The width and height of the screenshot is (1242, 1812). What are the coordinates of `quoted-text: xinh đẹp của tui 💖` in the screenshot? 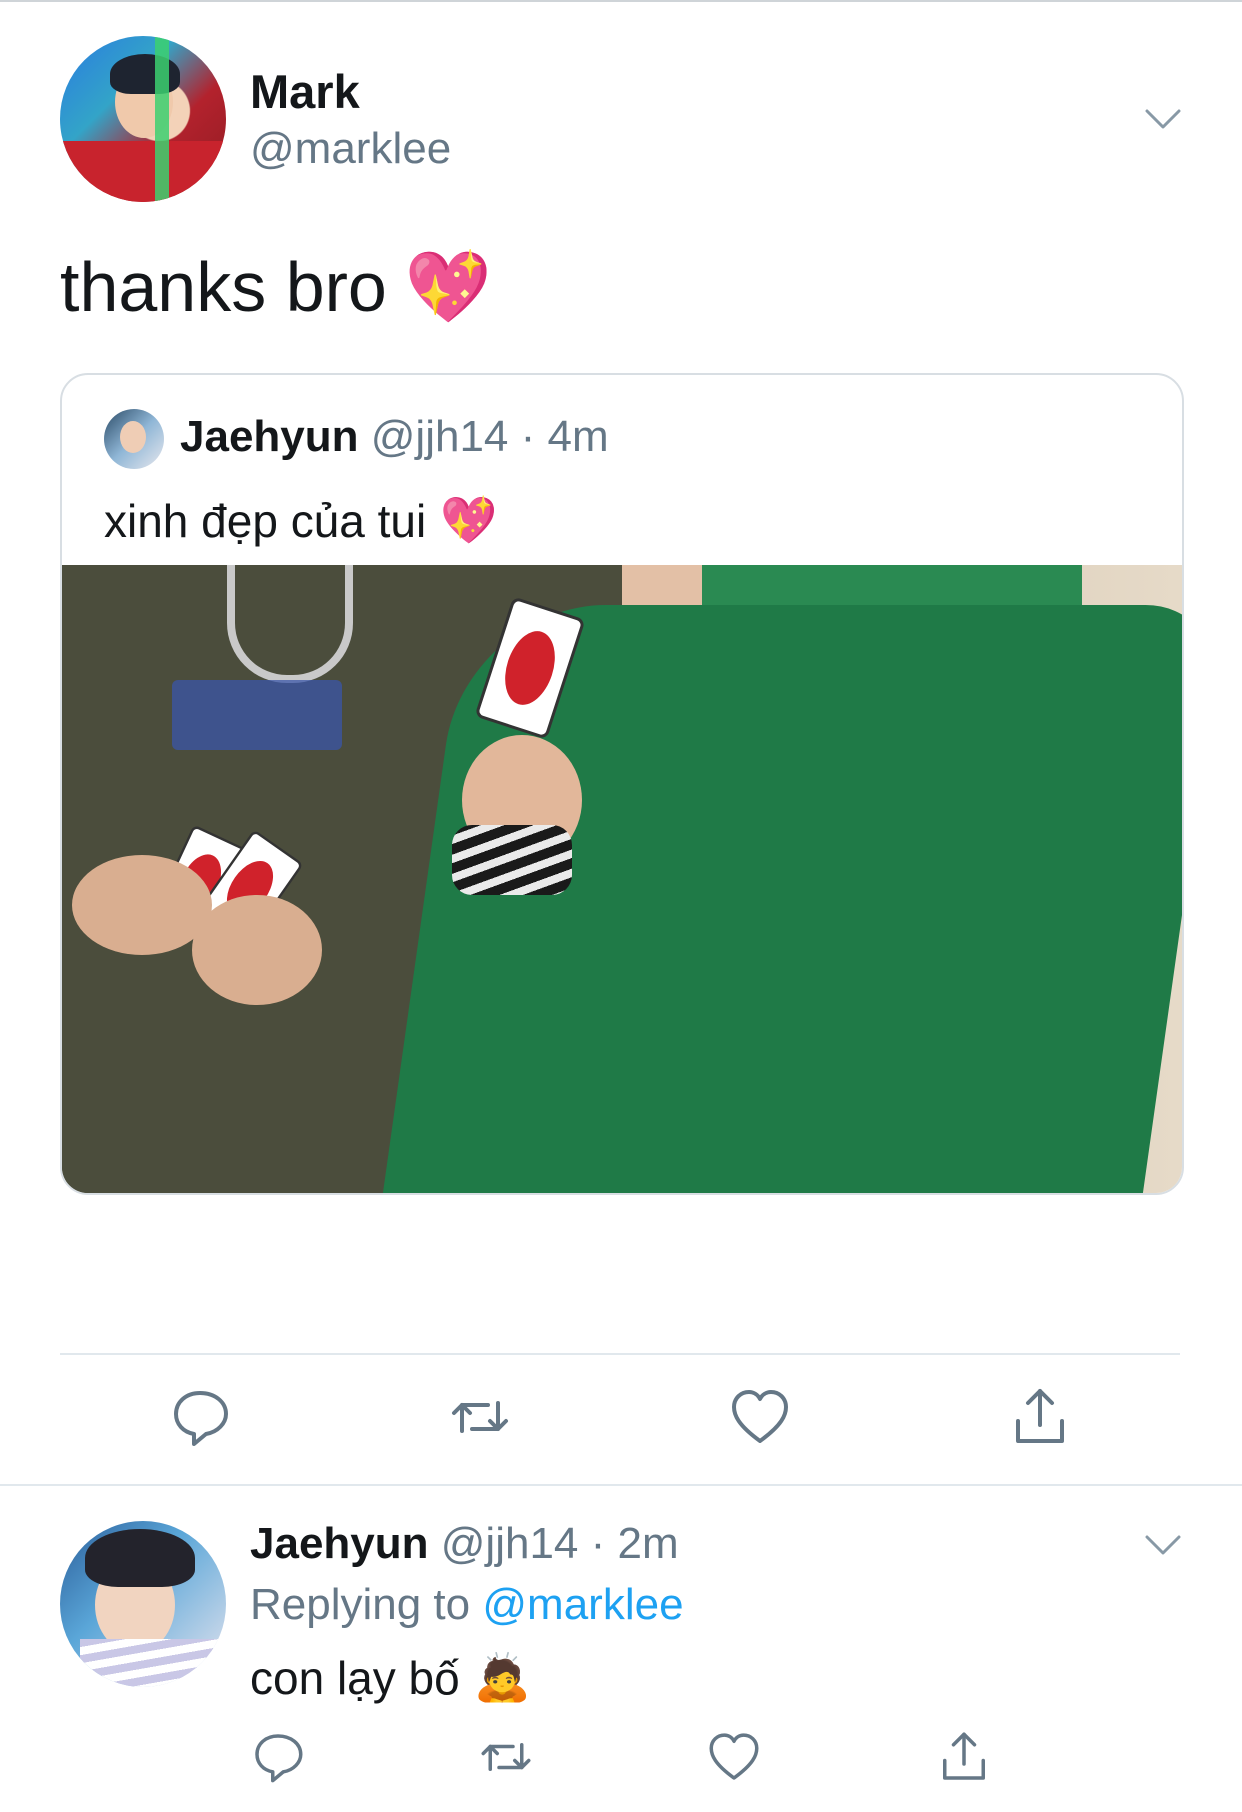 It's located at (301, 520).